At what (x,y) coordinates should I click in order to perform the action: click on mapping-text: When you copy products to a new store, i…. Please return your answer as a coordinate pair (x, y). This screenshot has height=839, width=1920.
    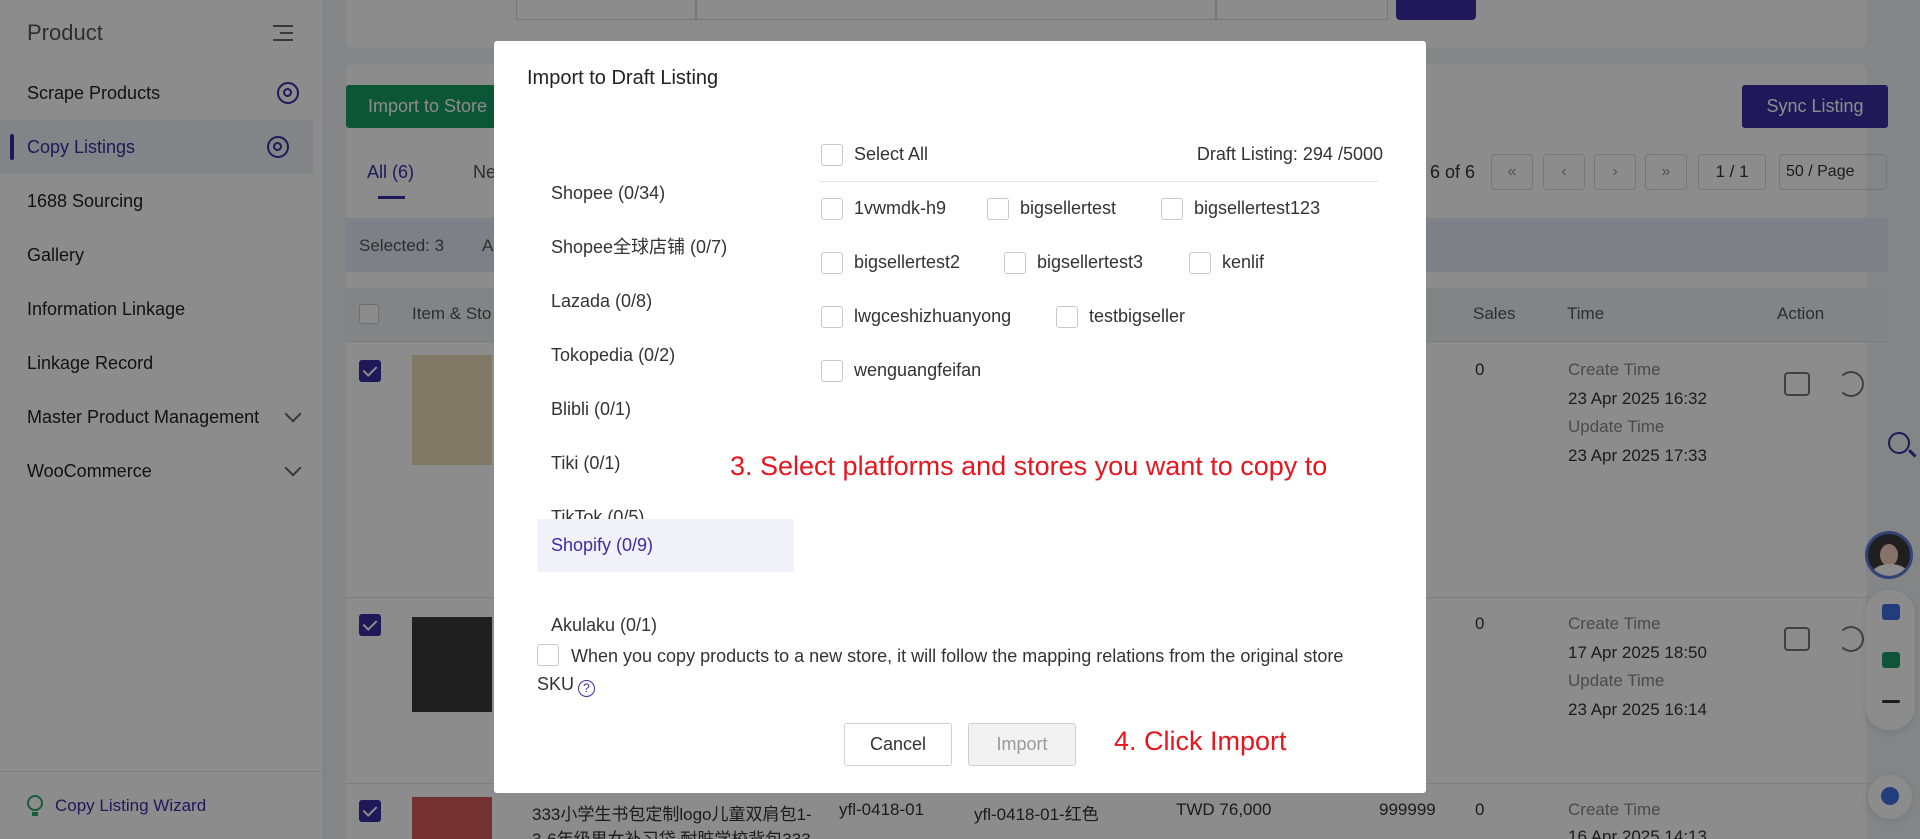
    Looking at the image, I should click on (940, 670).